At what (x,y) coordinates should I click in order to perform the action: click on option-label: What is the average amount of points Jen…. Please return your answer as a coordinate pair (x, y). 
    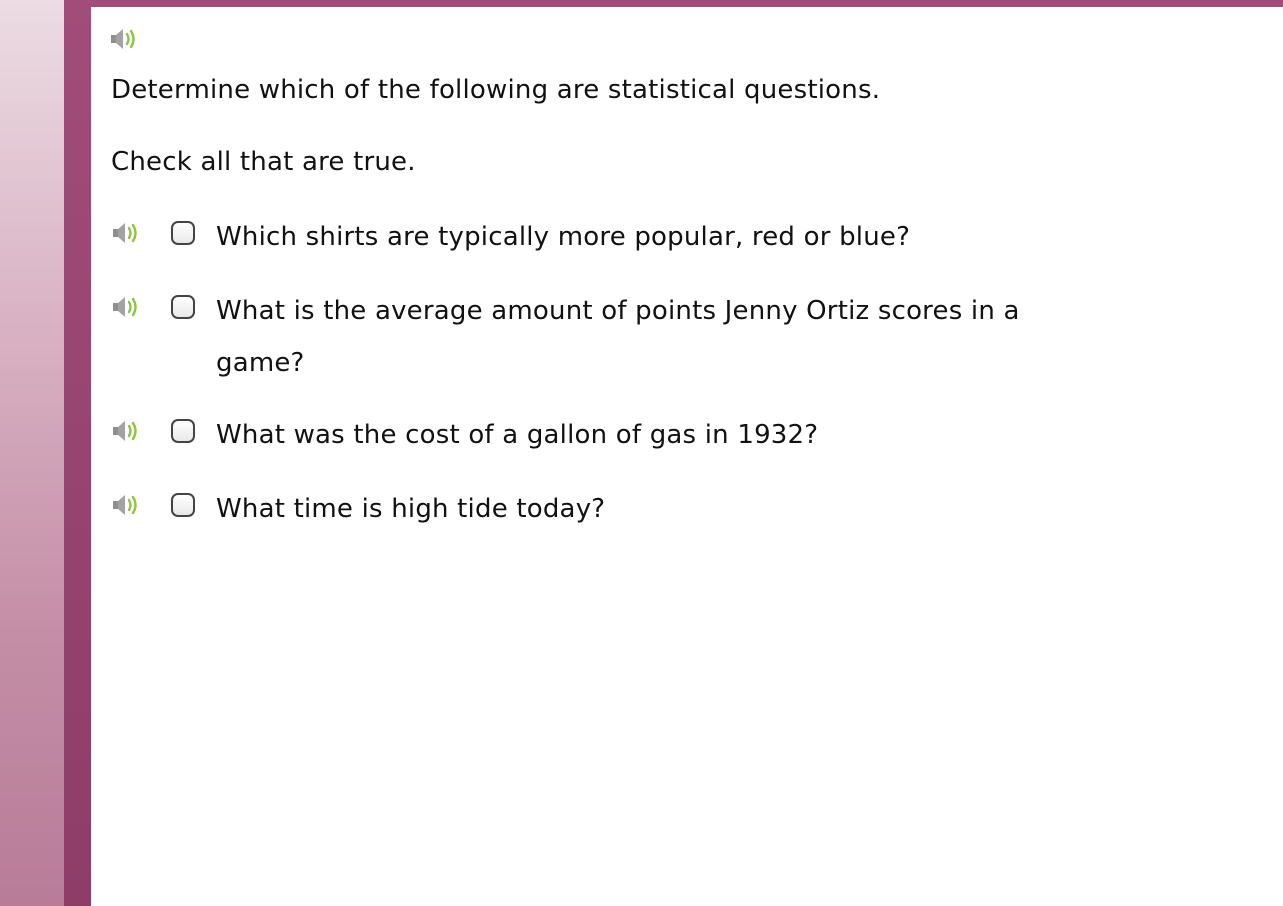
    Looking at the image, I should click on (656, 337).